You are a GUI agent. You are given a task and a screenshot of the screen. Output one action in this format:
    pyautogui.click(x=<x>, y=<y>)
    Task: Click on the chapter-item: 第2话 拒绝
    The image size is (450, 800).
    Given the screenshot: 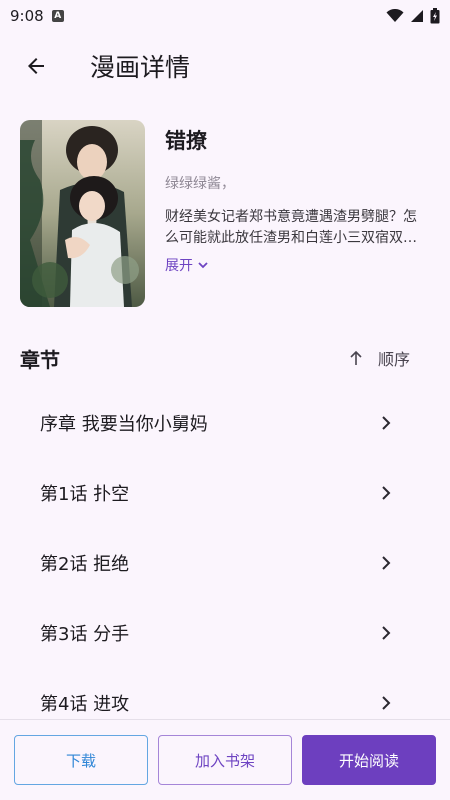 What is the action you would take?
    pyautogui.click(x=225, y=563)
    